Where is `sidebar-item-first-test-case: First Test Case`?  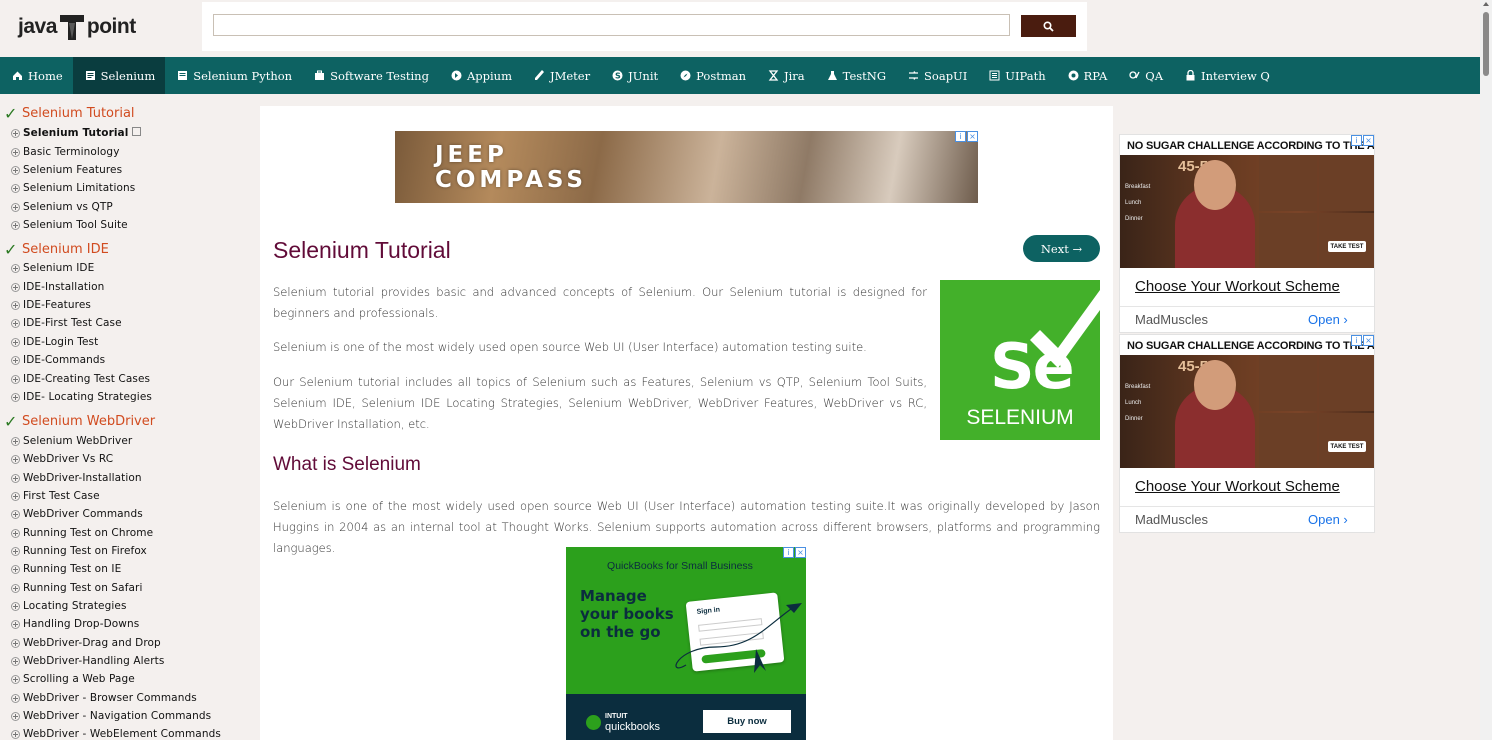
sidebar-item-first-test-case: First Test Case is located at coordinates (55, 496).